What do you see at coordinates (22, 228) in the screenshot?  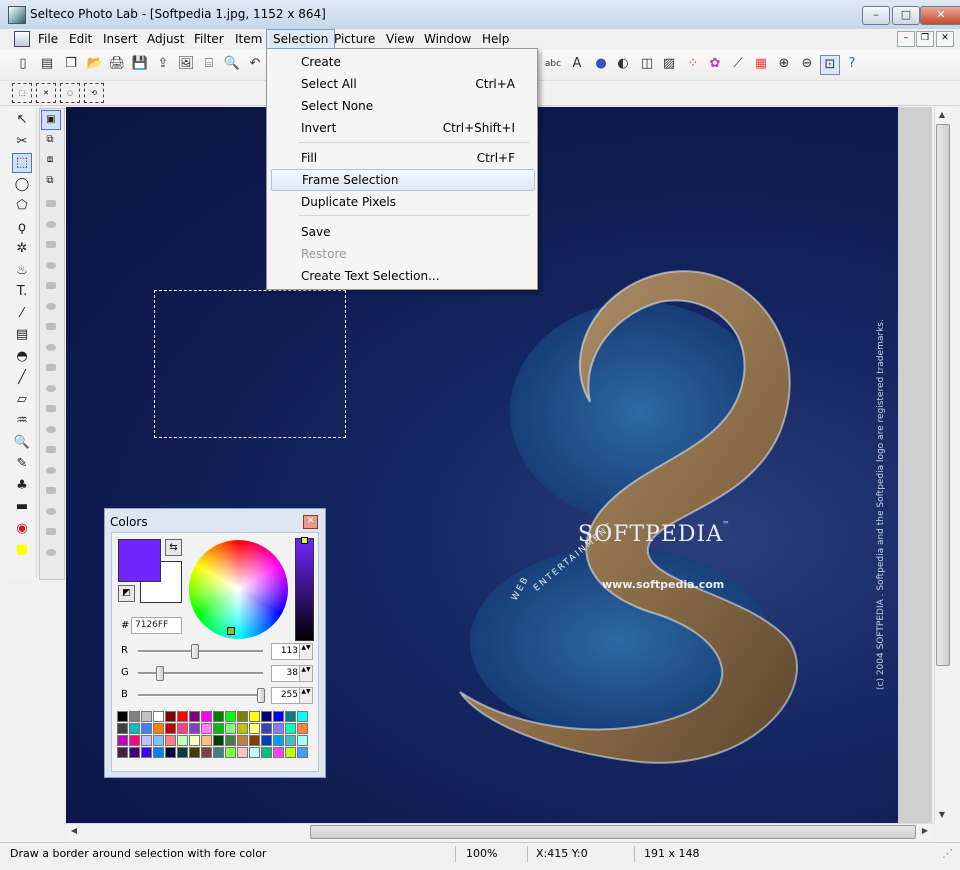 I see `lasso-tool-icon: ϙ` at bounding box center [22, 228].